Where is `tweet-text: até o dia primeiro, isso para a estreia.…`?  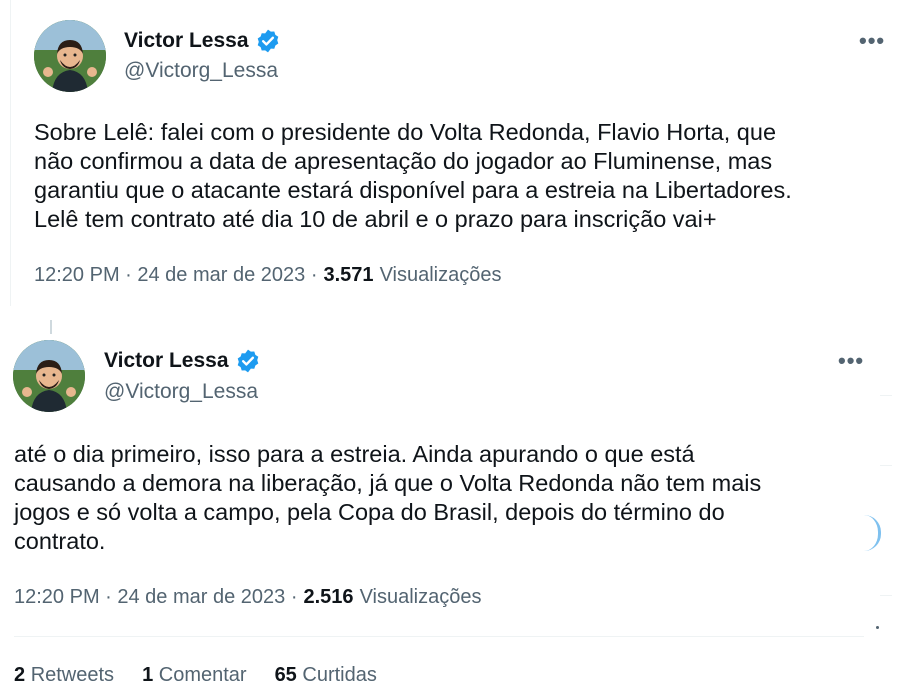 tweet-text: até o dia primeiro, isso para a estreia.… is located at coordinates (388, 497).